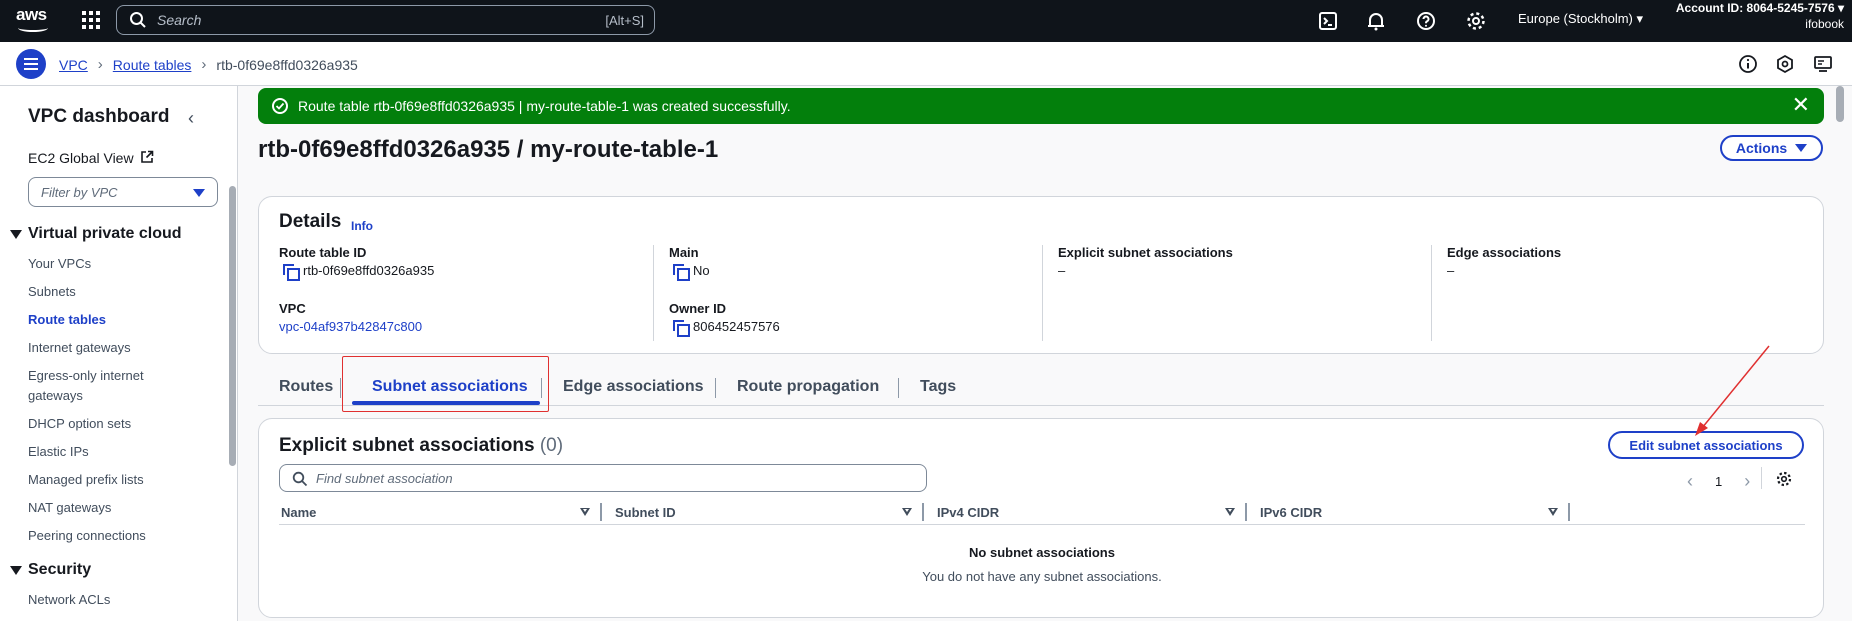 The width and height of the screenshot is (1852, 621). I want to click on global-search: [Alt+S], so click(385, 20).